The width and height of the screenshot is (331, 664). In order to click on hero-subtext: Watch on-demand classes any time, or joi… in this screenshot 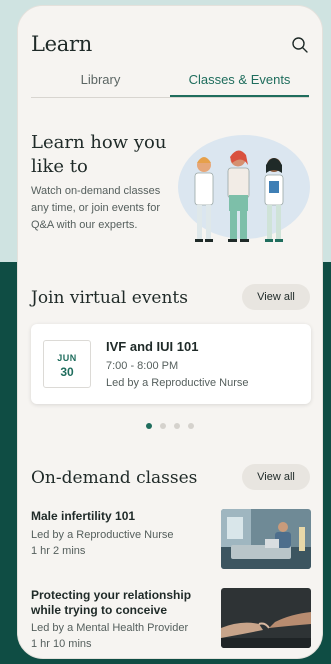, I will do `click(96, 208)`.